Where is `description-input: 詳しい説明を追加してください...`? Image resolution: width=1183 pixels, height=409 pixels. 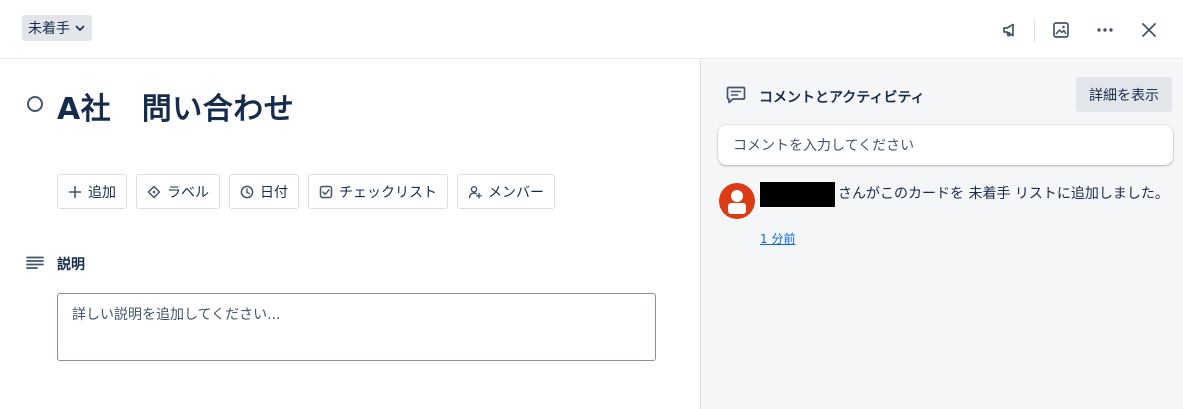 description-input: 詳しい説明を追加してください... is located at coordinates (356, 327).